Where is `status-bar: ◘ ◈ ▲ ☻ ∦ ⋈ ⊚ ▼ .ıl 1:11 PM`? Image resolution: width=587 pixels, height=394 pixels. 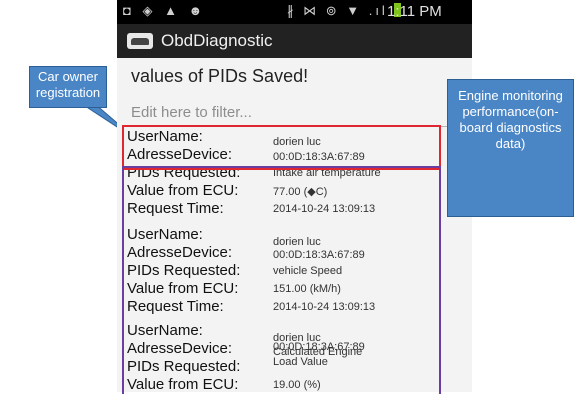
status-bar: ◘ ◈ ▲ ☻ ∦ ⋈ ⊚ ▼ .ıl 1:11 PM is located at coordinates (294, 12).